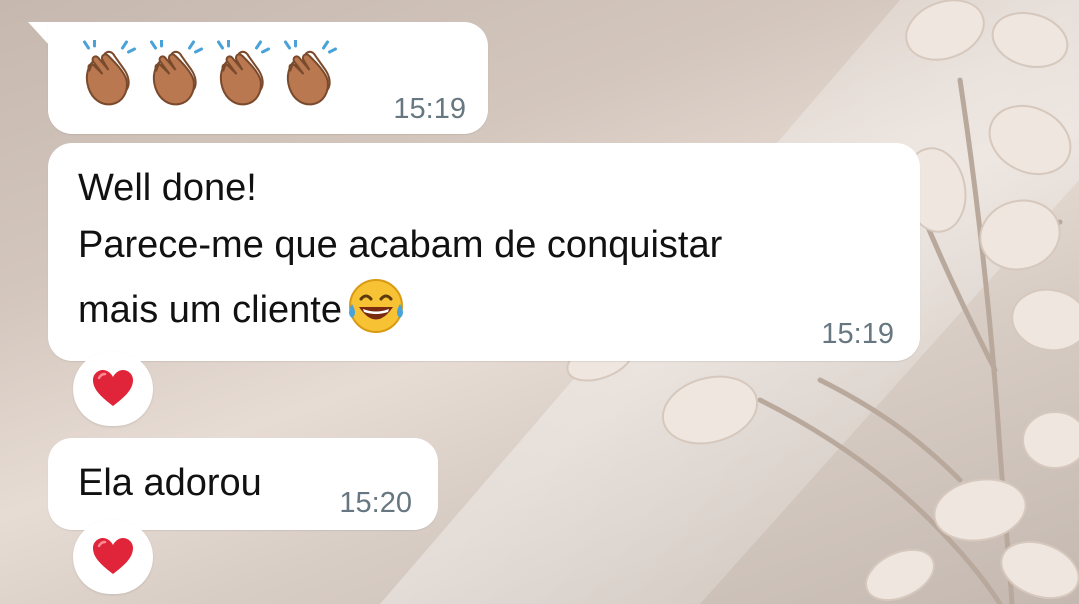 The image size is (1079, 604). Describe the element at coordinates (209, 75) in the screenshot. I see `emoji-row` at that location.